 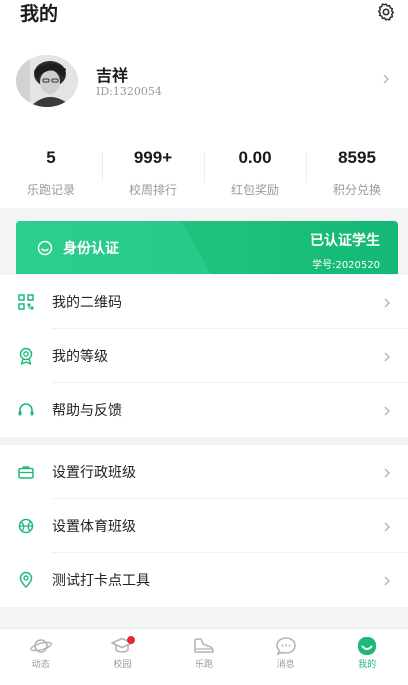 What do you see at coordinates (367, 665) in the screenshot?
I see `tab-label: 我的` at bounding box center [367, 665].